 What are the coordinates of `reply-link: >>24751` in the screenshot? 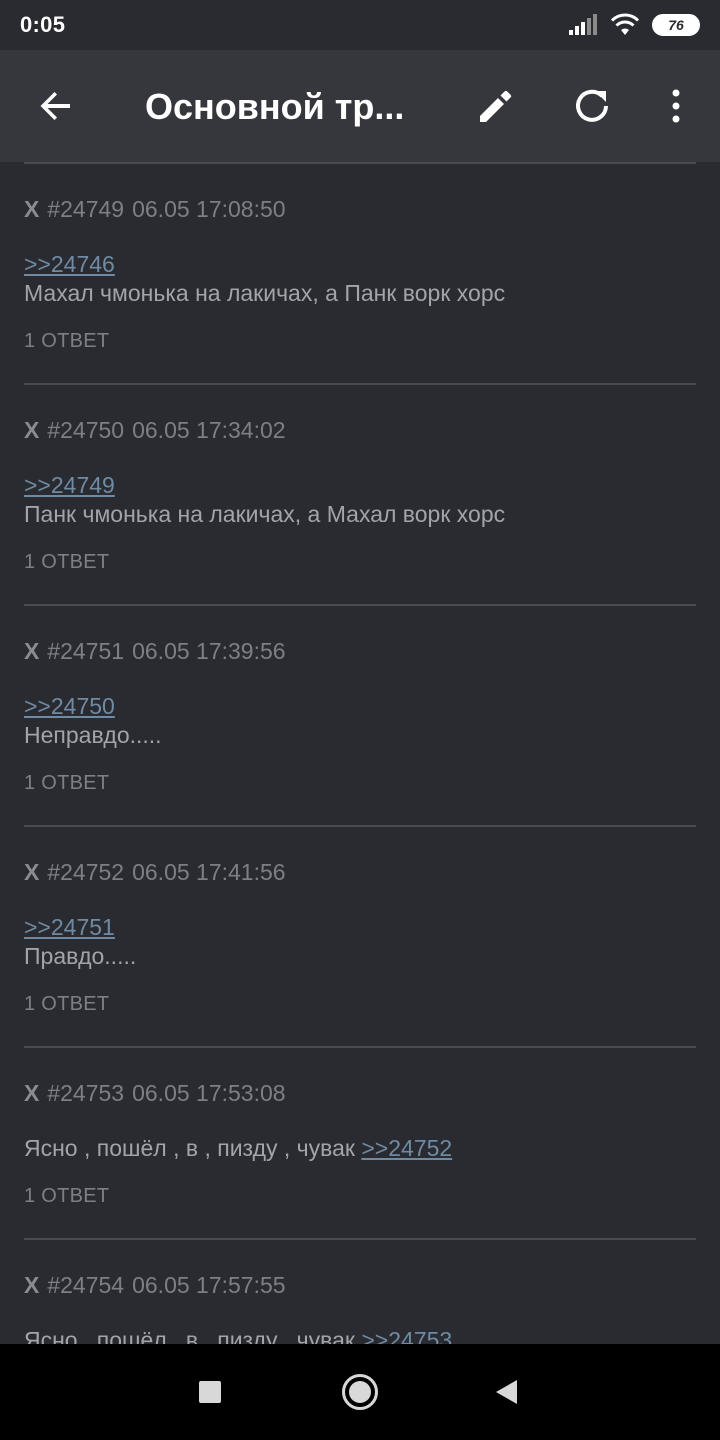 It's located at (69, 927).